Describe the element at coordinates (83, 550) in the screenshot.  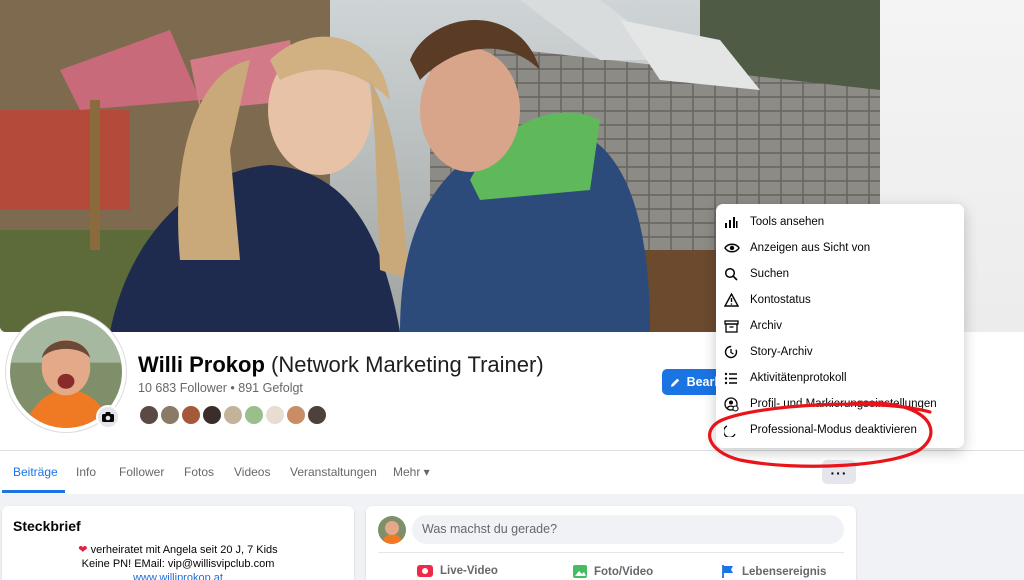
I see `heart-icon: ❤` at that location.